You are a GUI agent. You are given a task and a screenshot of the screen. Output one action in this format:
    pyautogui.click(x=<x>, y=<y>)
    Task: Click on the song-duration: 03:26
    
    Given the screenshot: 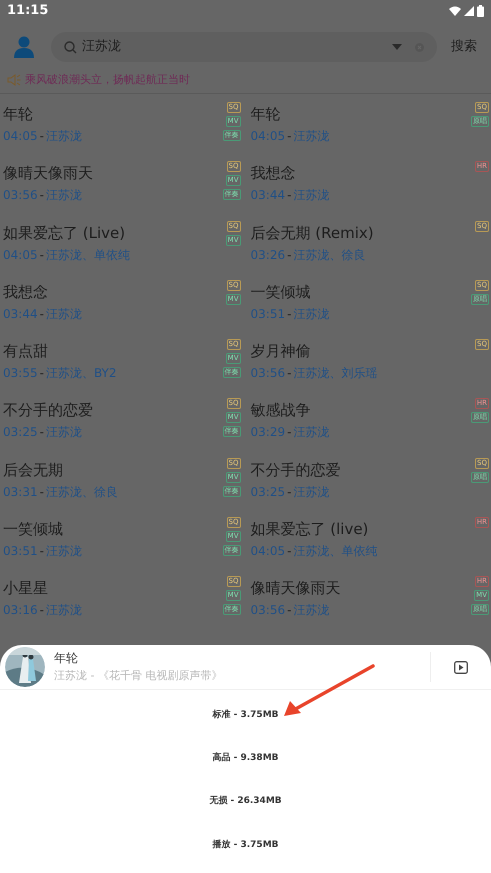 What is the action you would take?
    pyautogui.click(x=268, y=254)
    